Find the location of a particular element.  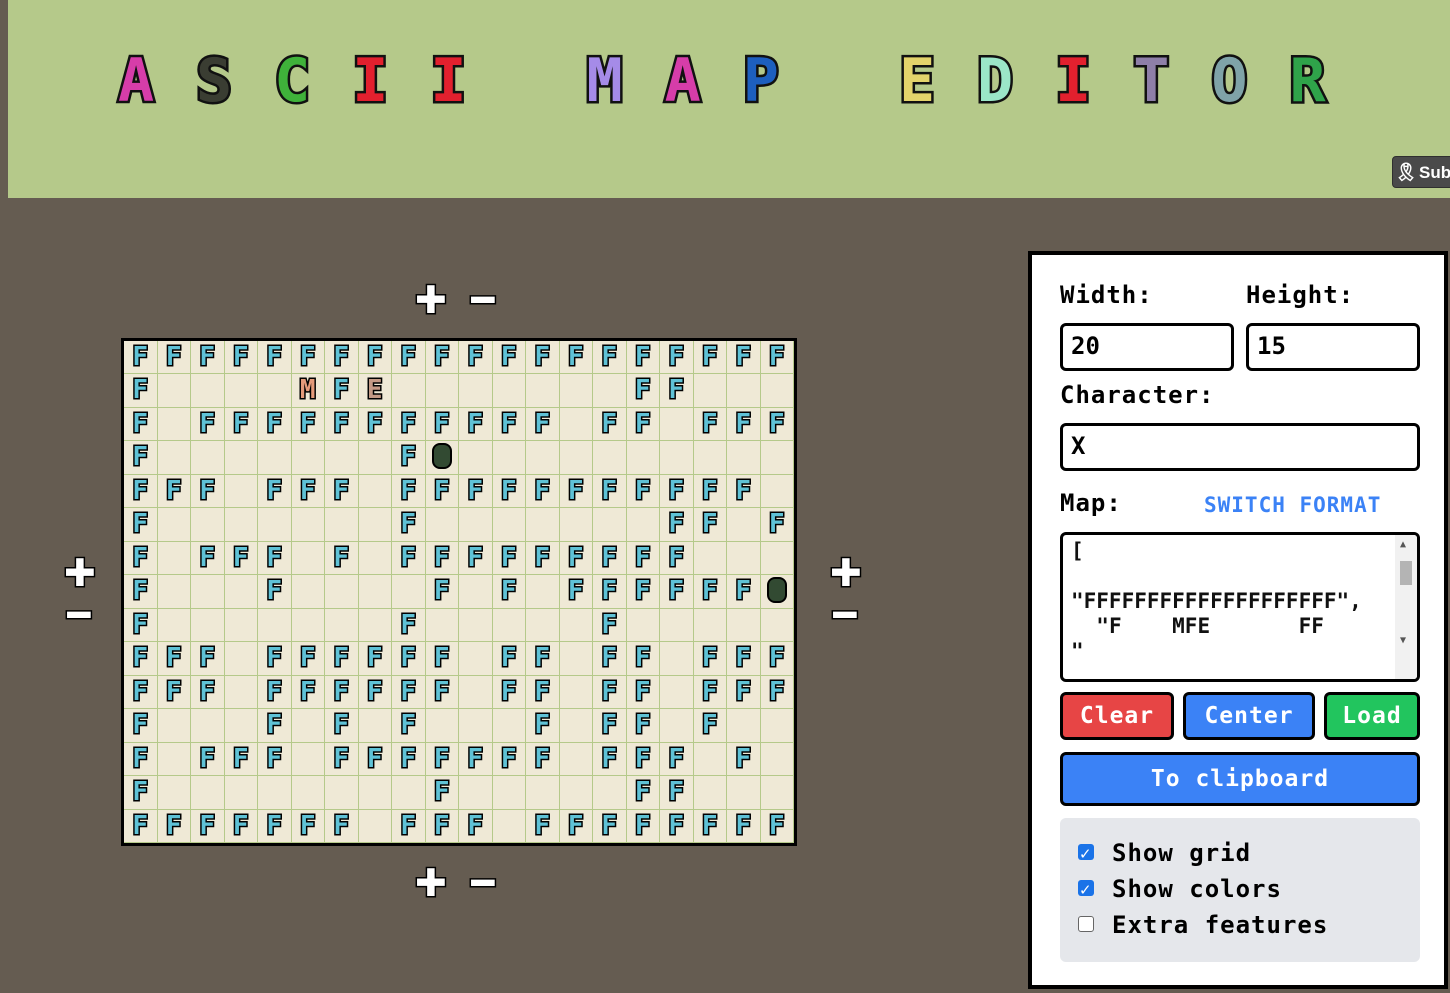

remove-row-bottom-button: ━ is located at coordinates (483, 883).